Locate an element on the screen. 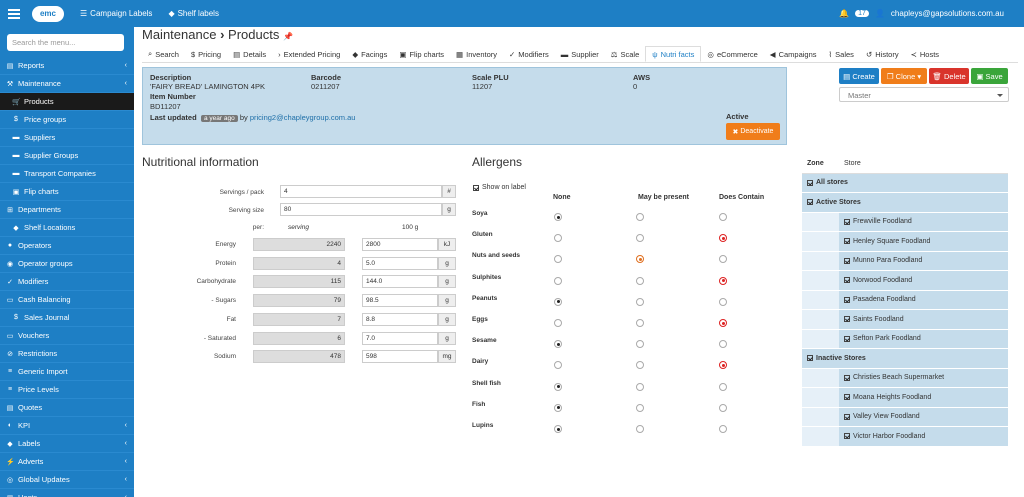 The width and height of the screenshot is (1024, 497). pin-icon: 📌 is located at coordinates (288, 36).